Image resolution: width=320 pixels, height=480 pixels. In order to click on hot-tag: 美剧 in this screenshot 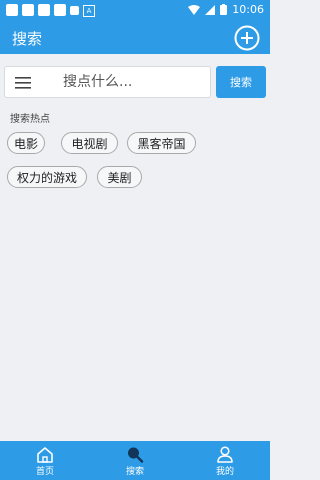, I will do `click(119, 177)`.